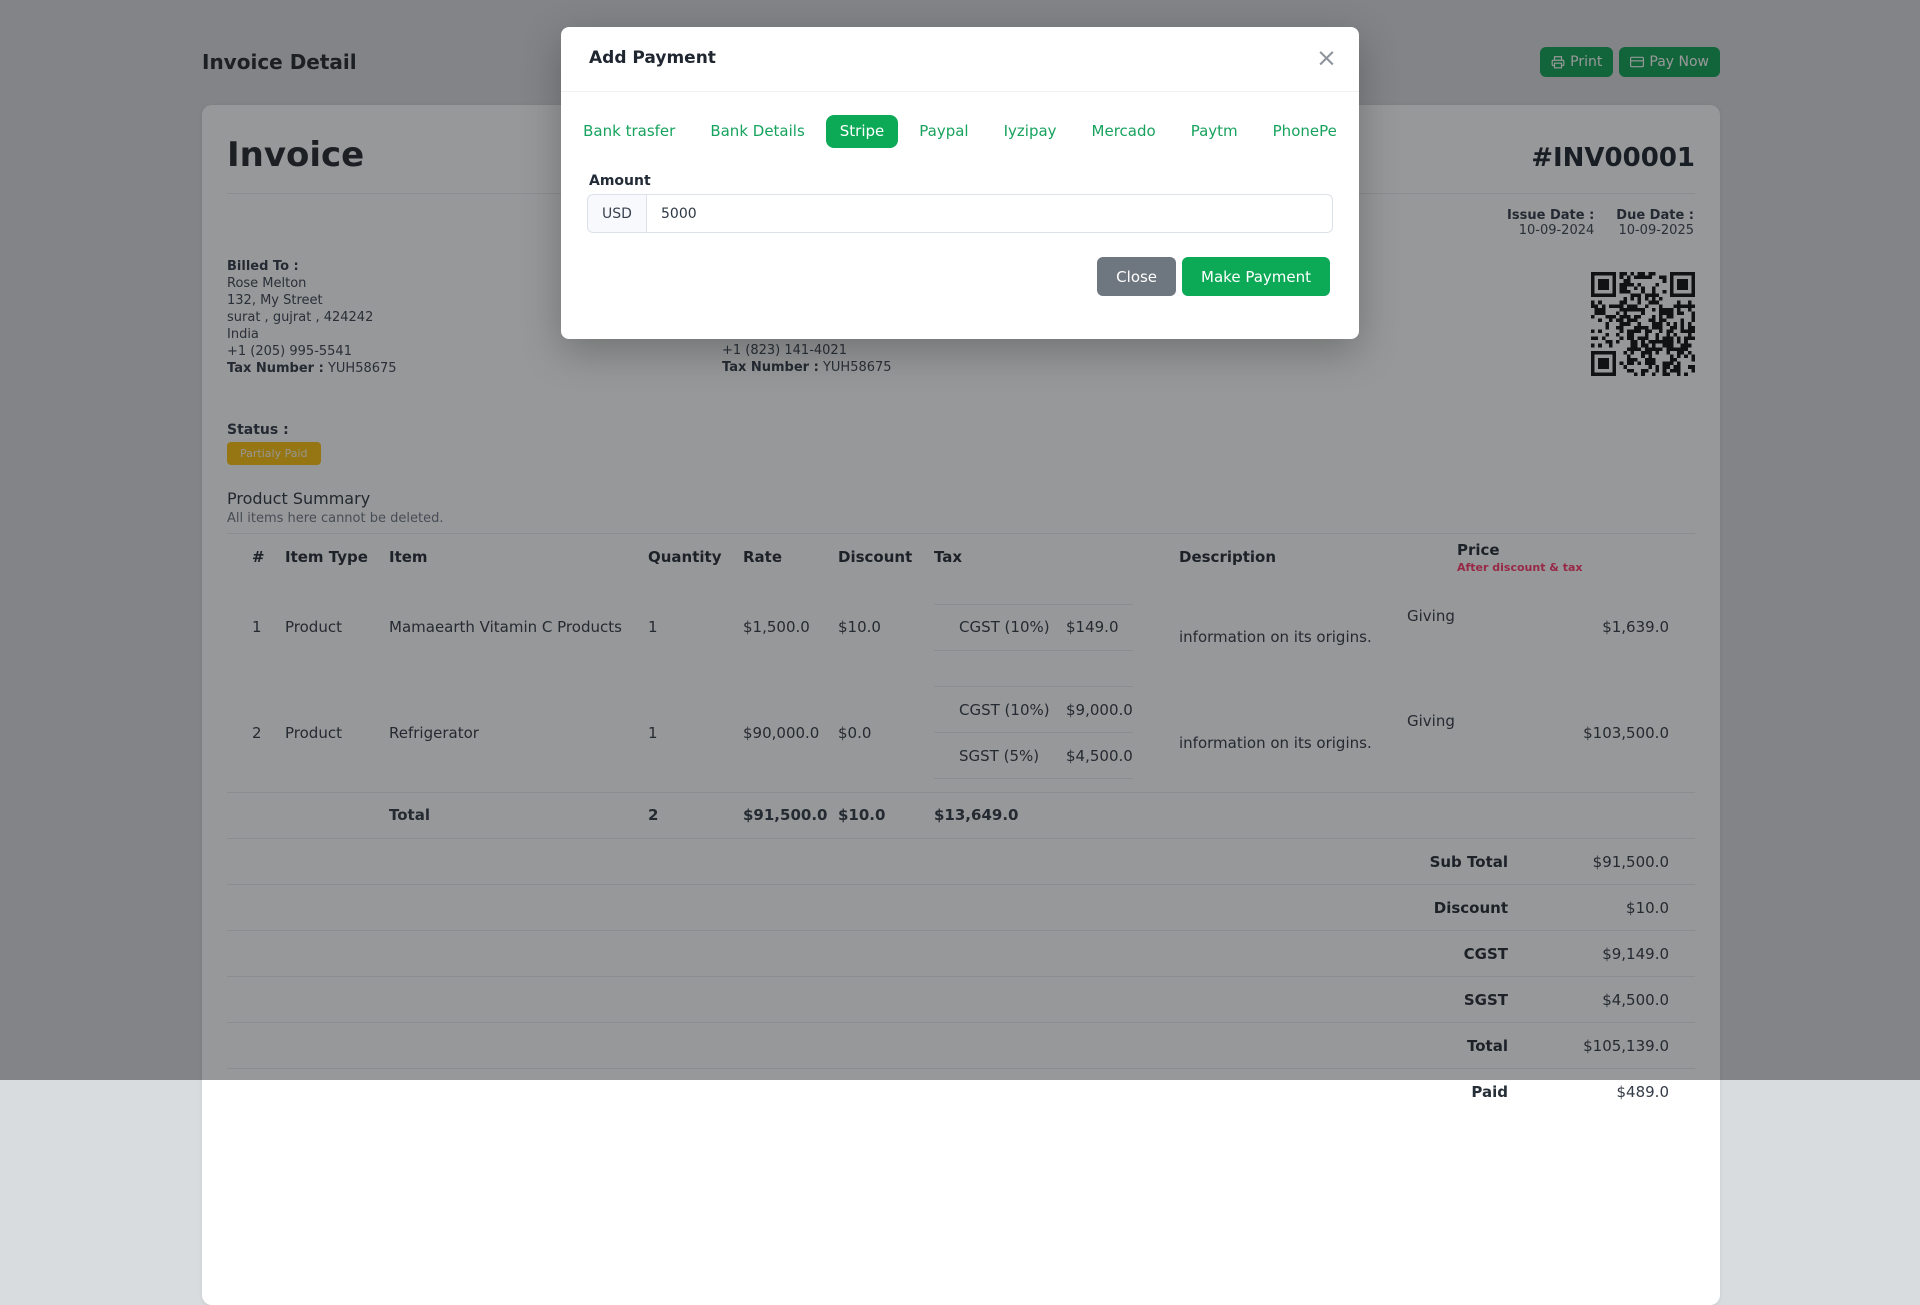 This screenshot has width=1920, height=1305. What do you see at coordinates (1136, 276) in the screenshot?
I see `close-button: Close` at bounding box center [1136, 276].